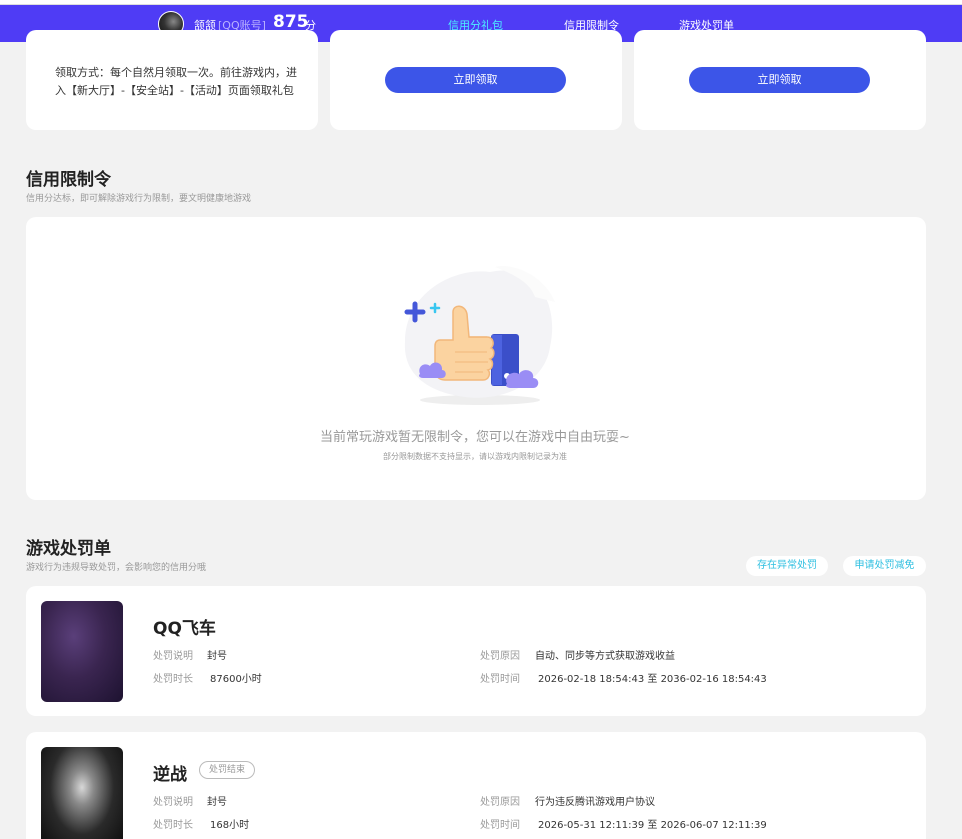 The height and width of the screenshot is (839, 962). Describe the element at coordinates (779, 80) in the screenshot. I see `claim-button-2: 立即领取` at that location.